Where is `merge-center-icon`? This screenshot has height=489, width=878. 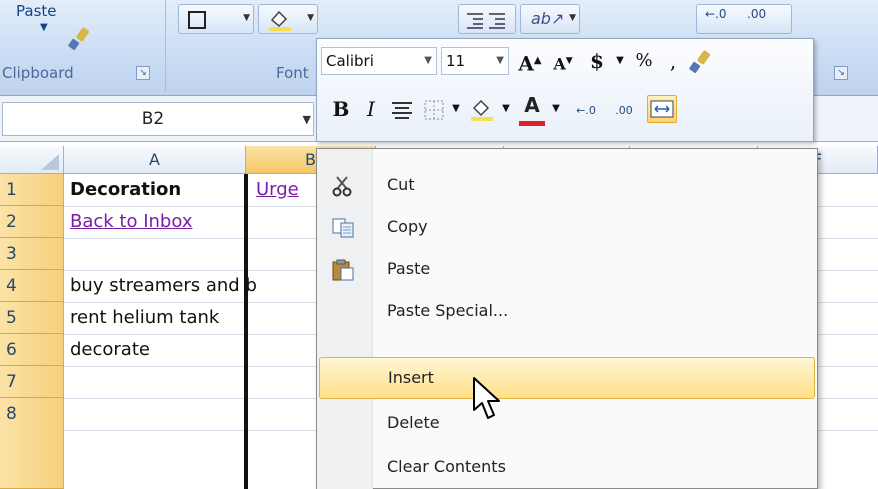
merge-center-icon is located at coordinates (662, 109).